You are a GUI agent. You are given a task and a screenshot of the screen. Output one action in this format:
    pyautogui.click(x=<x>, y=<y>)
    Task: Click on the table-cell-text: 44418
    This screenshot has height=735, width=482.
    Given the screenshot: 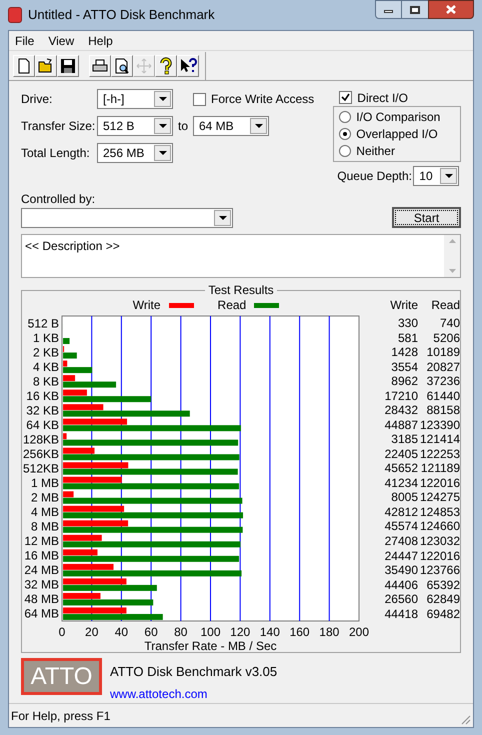 What is the action you would take?
    pyautogui.click(x=401, y=614)
    